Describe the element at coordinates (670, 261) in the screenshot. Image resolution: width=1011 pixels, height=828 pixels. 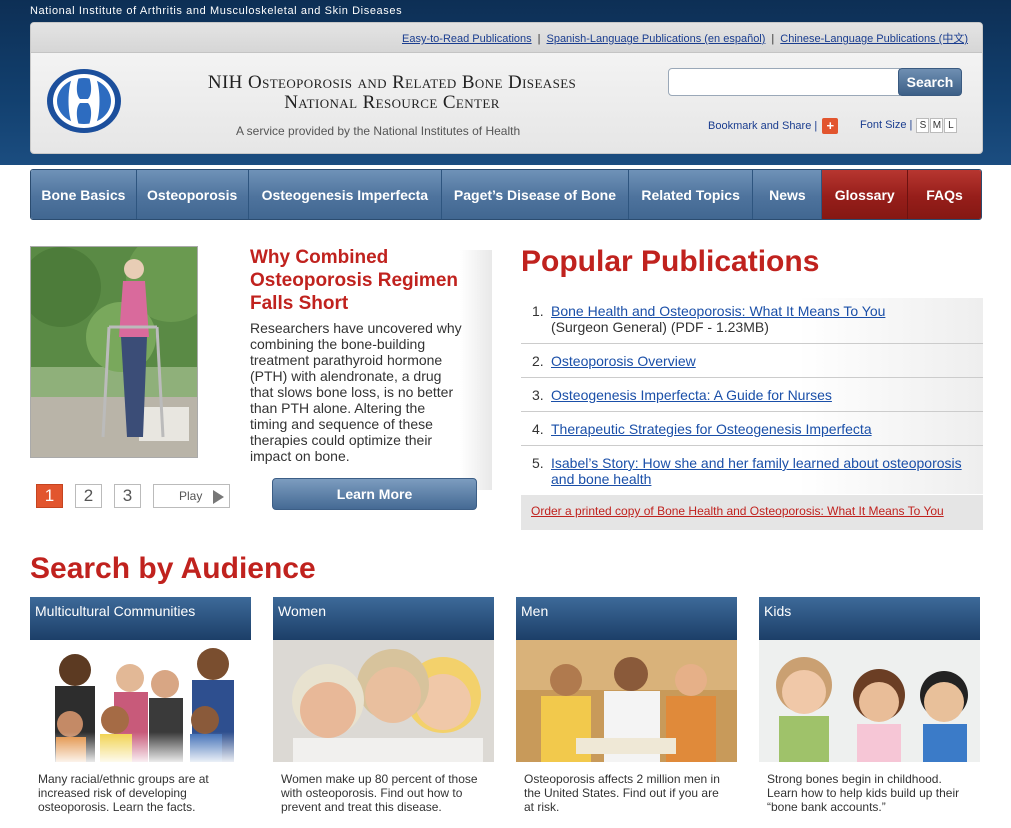
I see `popular-publications-title: Popular Publications` at that location.